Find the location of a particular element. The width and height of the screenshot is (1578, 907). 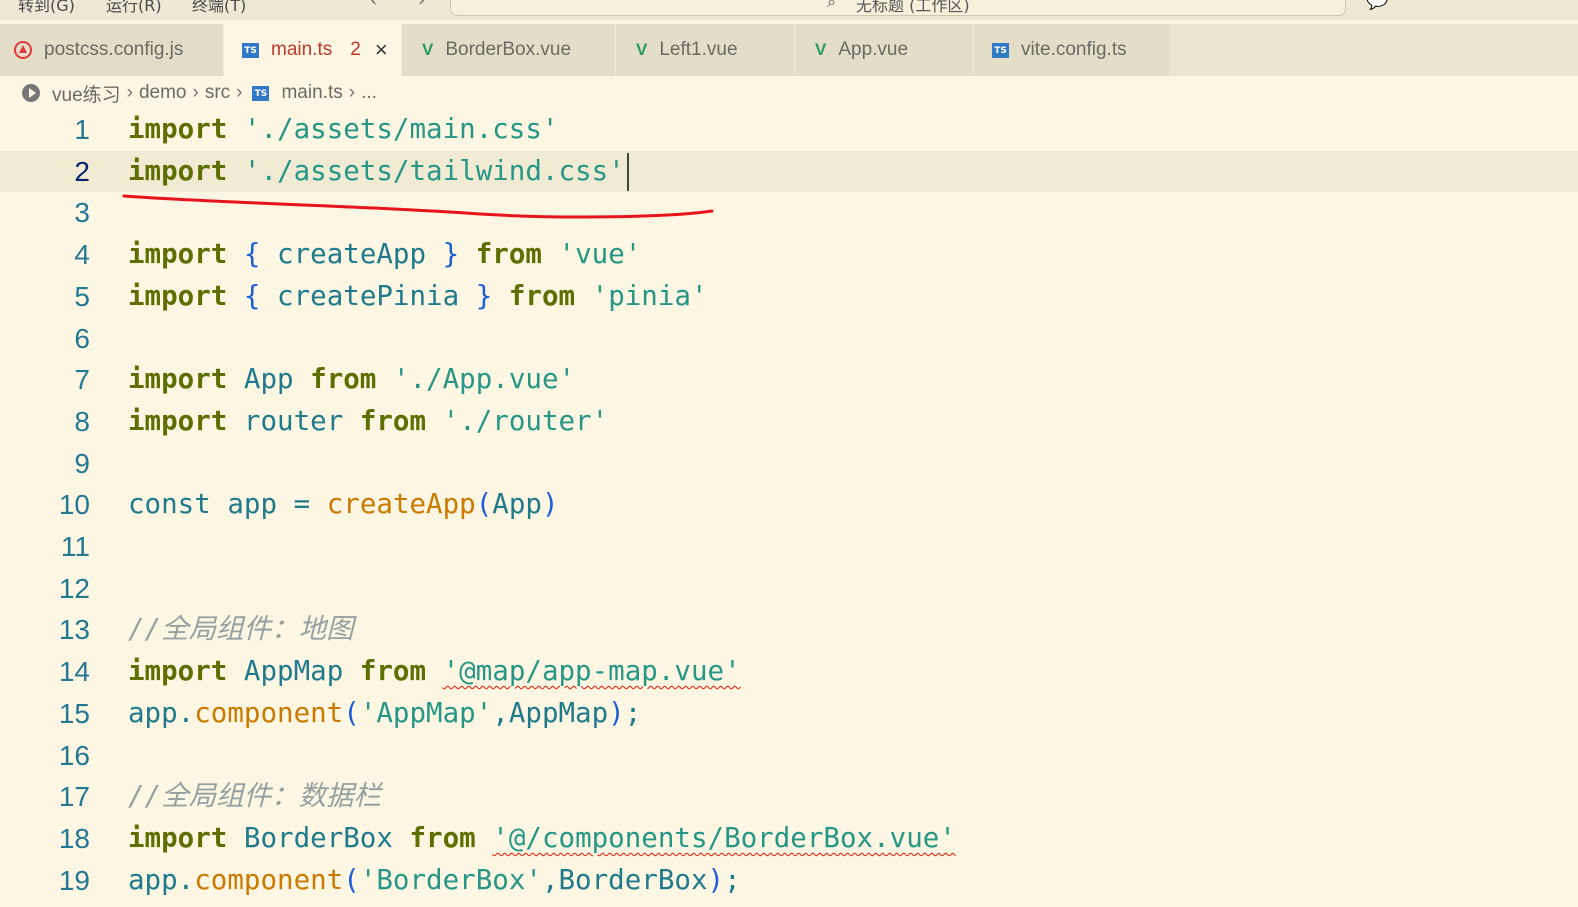

code-token: ) is located at coordinates (616, 712).